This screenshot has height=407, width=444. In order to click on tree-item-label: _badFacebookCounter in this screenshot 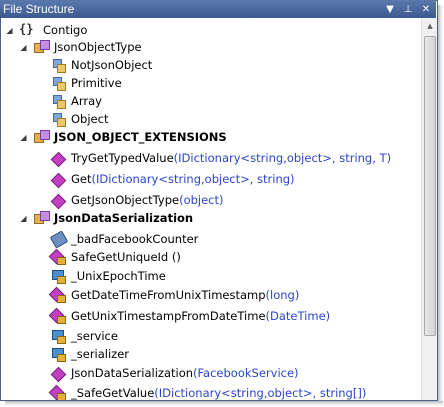, I will do `click(135, 239)`.